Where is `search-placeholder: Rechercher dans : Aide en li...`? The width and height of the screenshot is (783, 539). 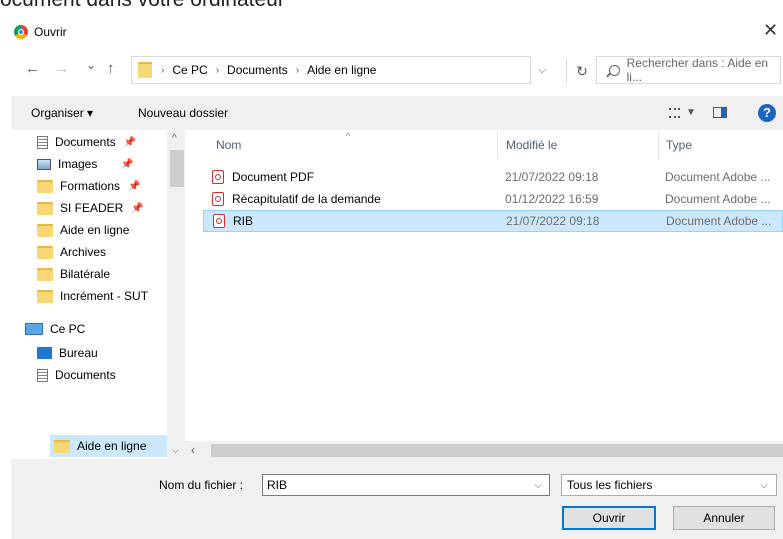
search-placeholder: Rechercher dans : Aide en li... is located at coordinates (697, 70).